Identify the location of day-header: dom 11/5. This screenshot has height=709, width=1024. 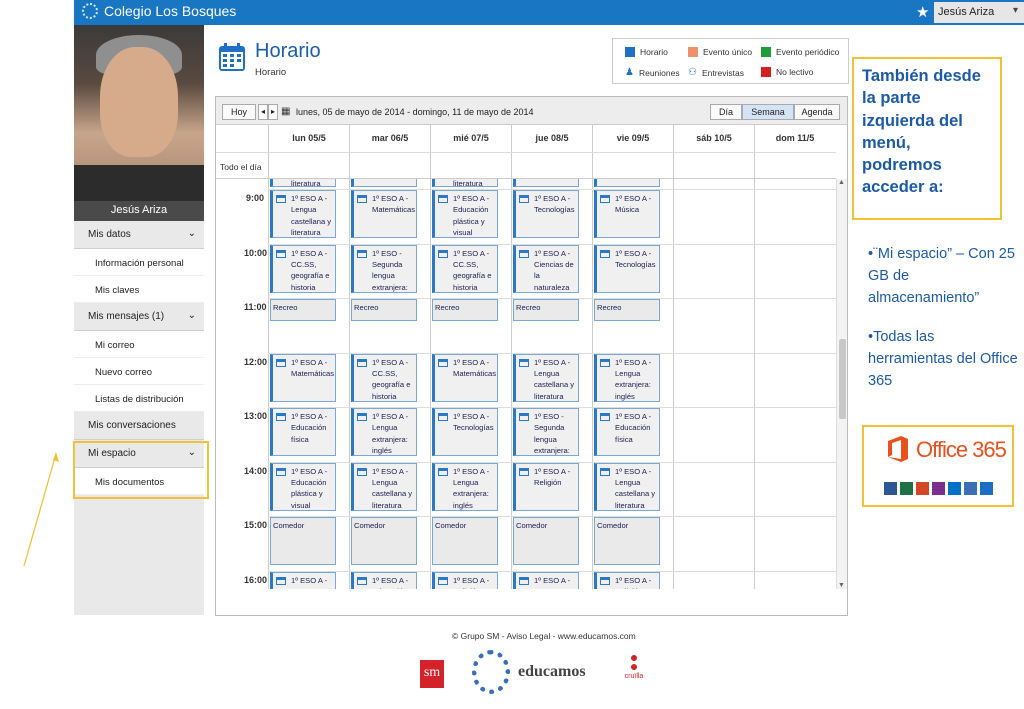
(794, 138).